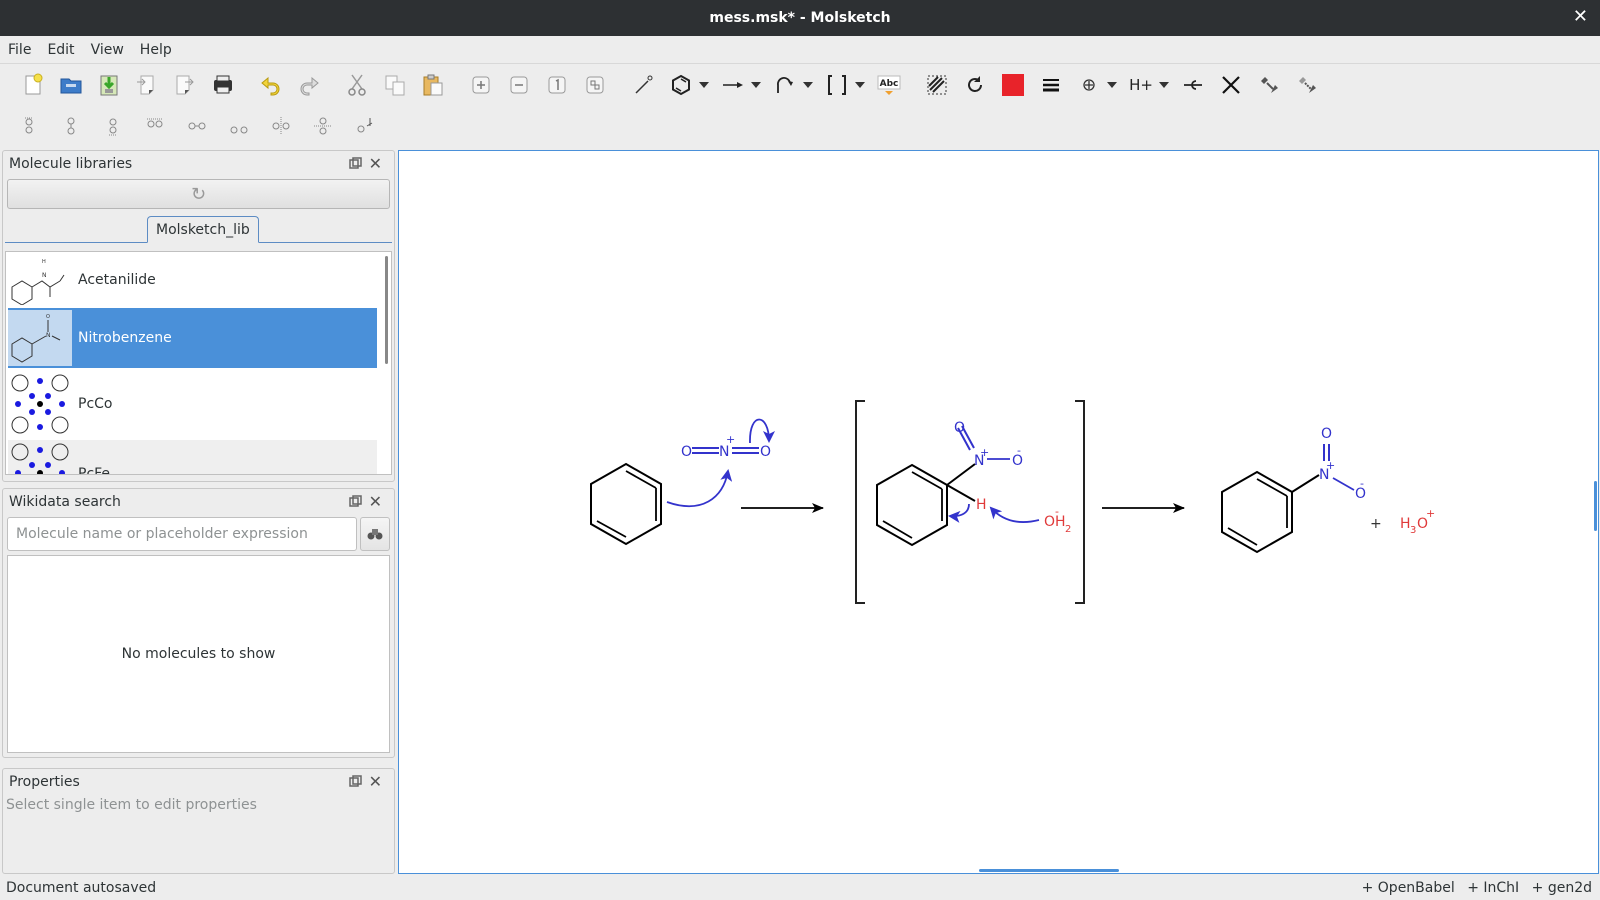 The height and width of the screenshot is (900, 1600). What do you see at coordinates (519, 85) in the screenshot?
I see `zoom-out-button` at bounding box center [519, 85].